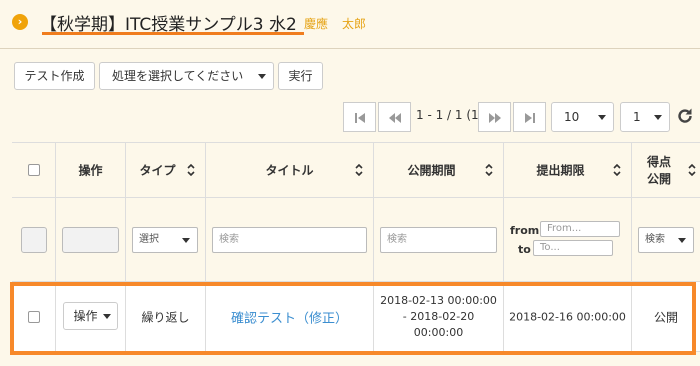 Image resolution: width=700 pixels, height=366 pixels. I want to click on filter-score-cell: 検索, so click(665, 239).